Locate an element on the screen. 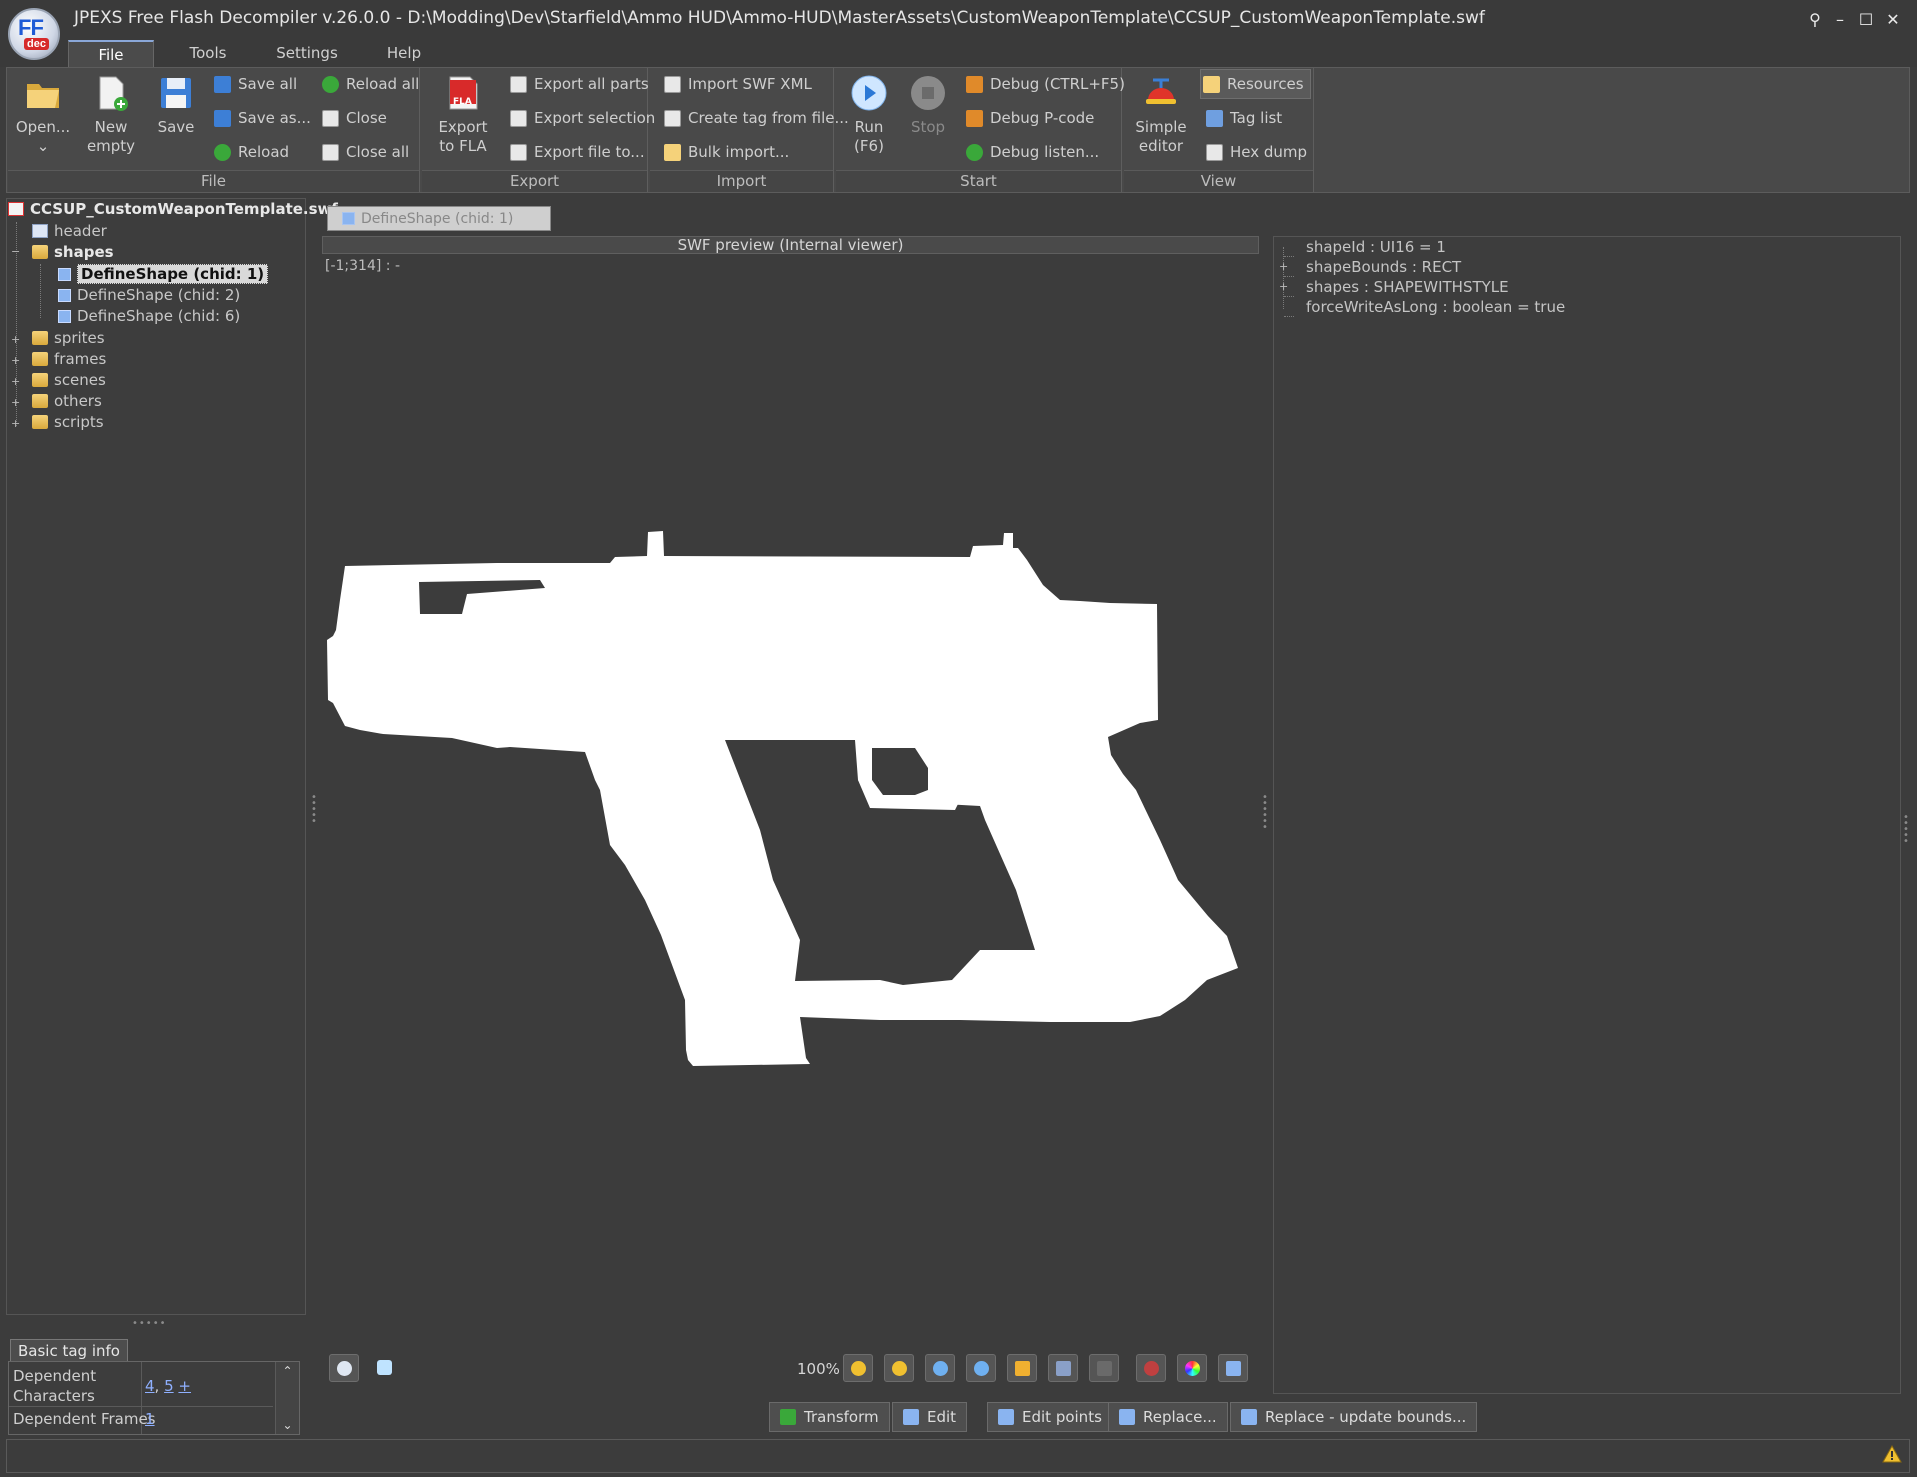 This screenshot has width=1917, height=1477. new-empty-button: New empty is located at coordinates (111, 115).